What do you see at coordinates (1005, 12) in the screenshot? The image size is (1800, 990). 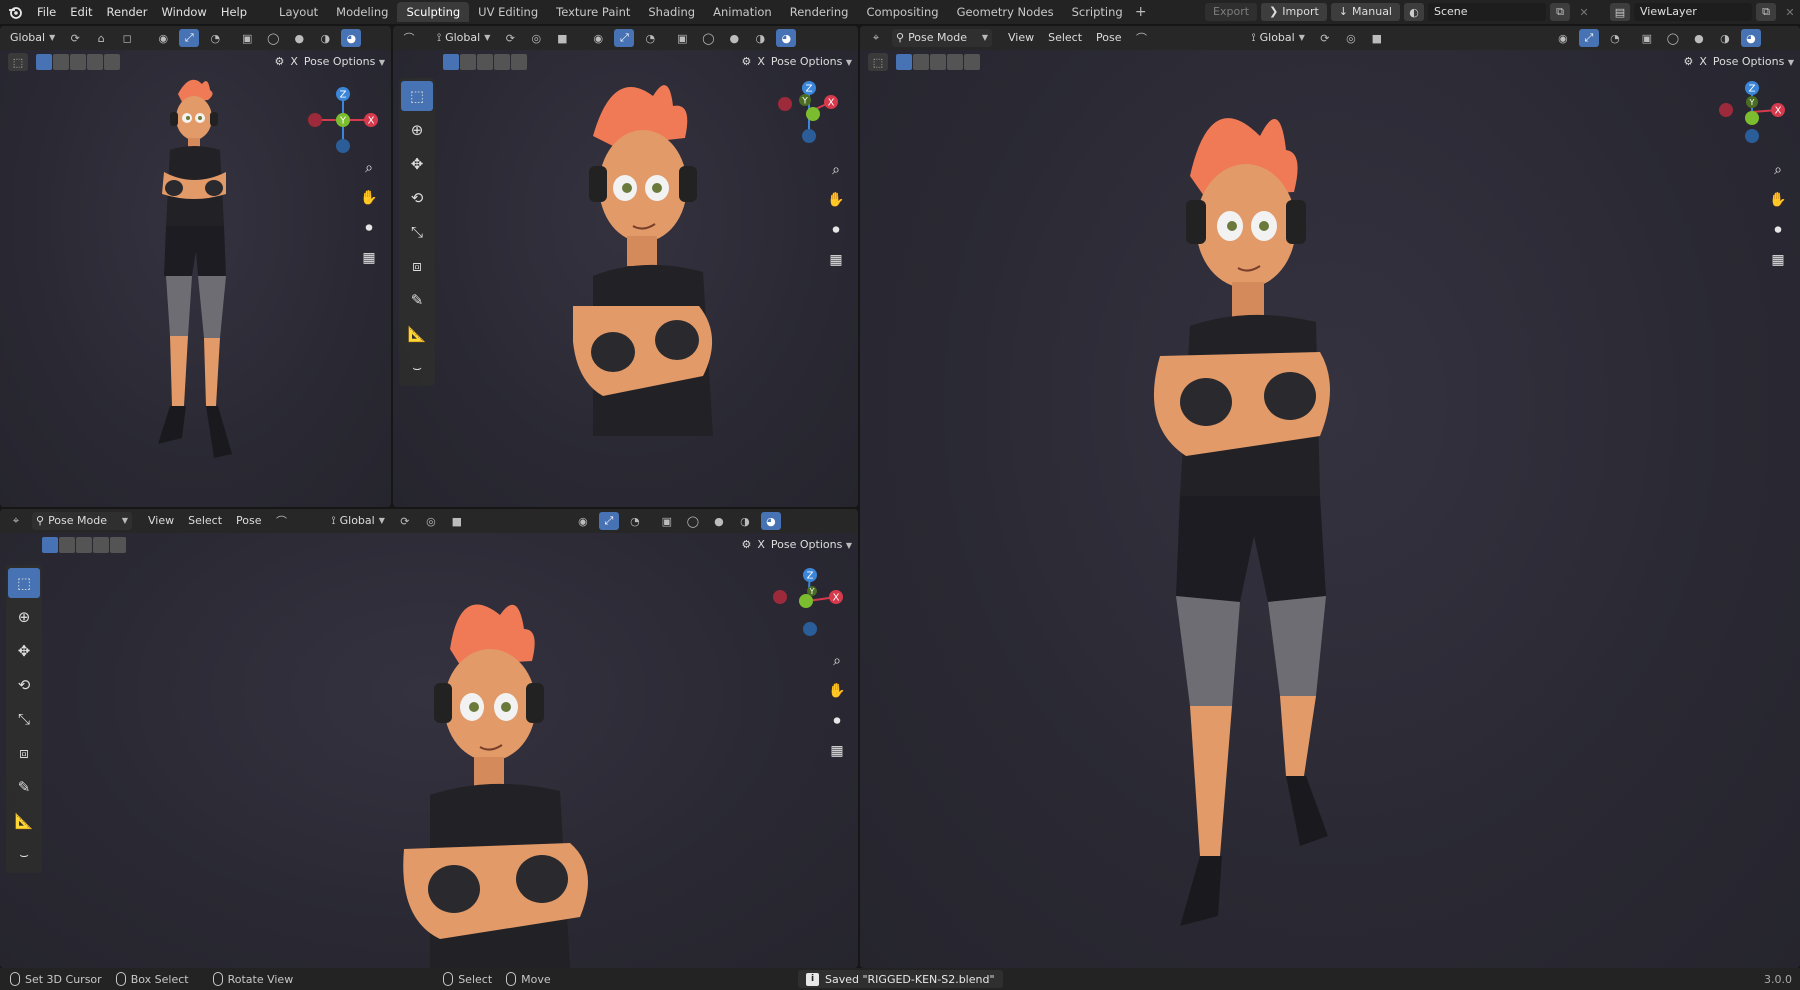 I see `tab-geometry-nodes: Geometry Nodes` at bounding box center [1005, 12].